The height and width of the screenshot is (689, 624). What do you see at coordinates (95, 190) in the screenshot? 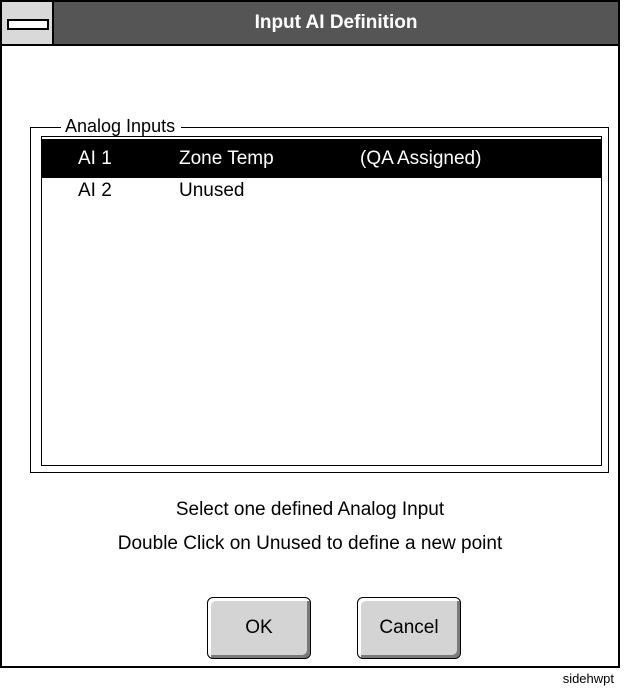
I see `list-item-id: AI 2` at bounding box center [95, 190].